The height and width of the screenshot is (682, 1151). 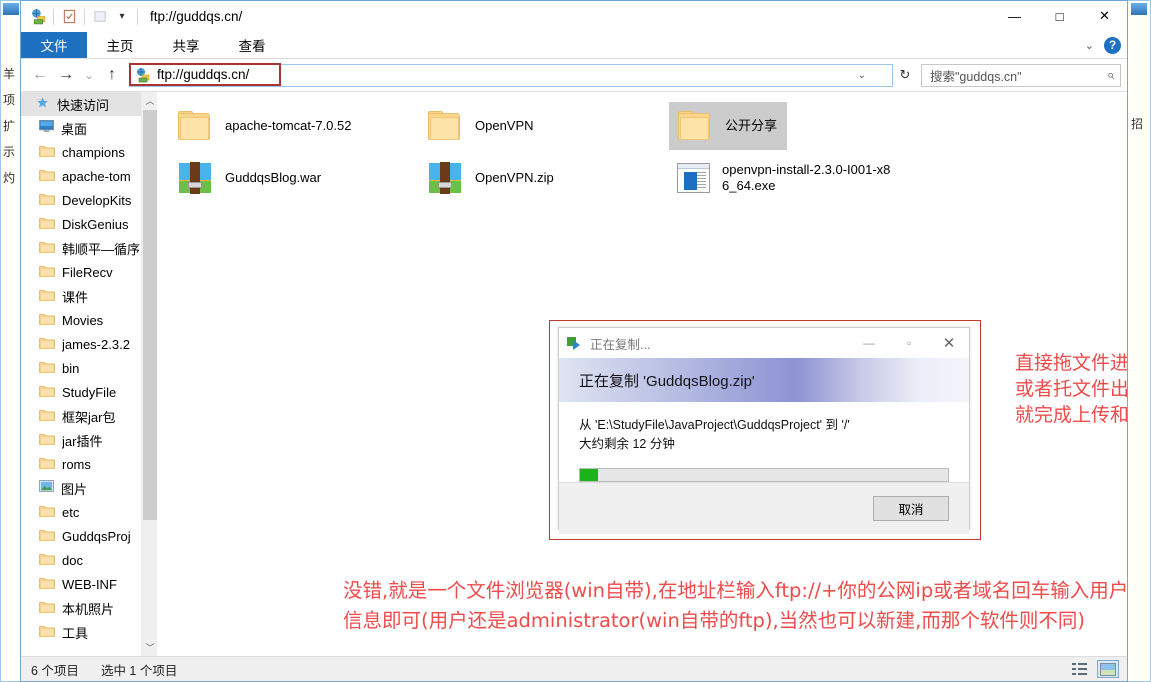 I want to click on sidebar-item-14: jar插件, so click(x=89, y=440).